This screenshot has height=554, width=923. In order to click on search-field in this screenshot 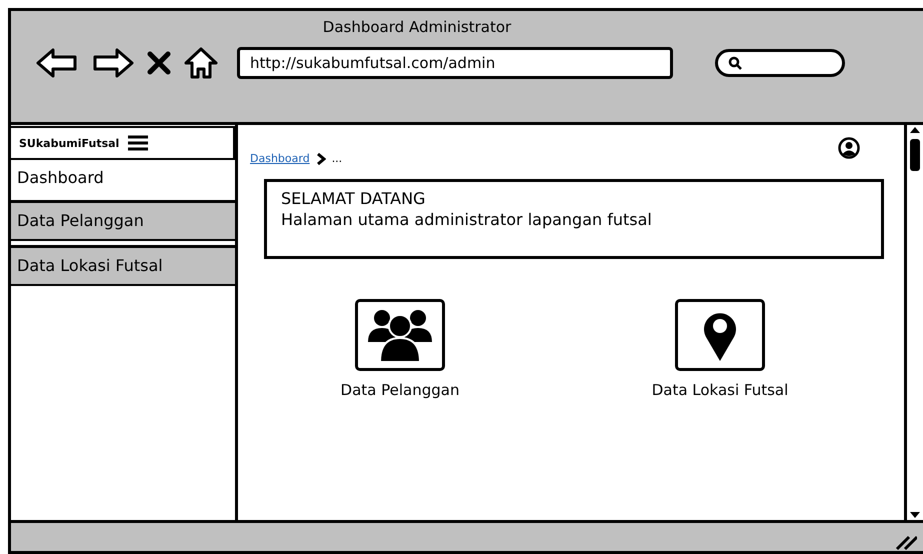, I will do `click(780, 63)`.